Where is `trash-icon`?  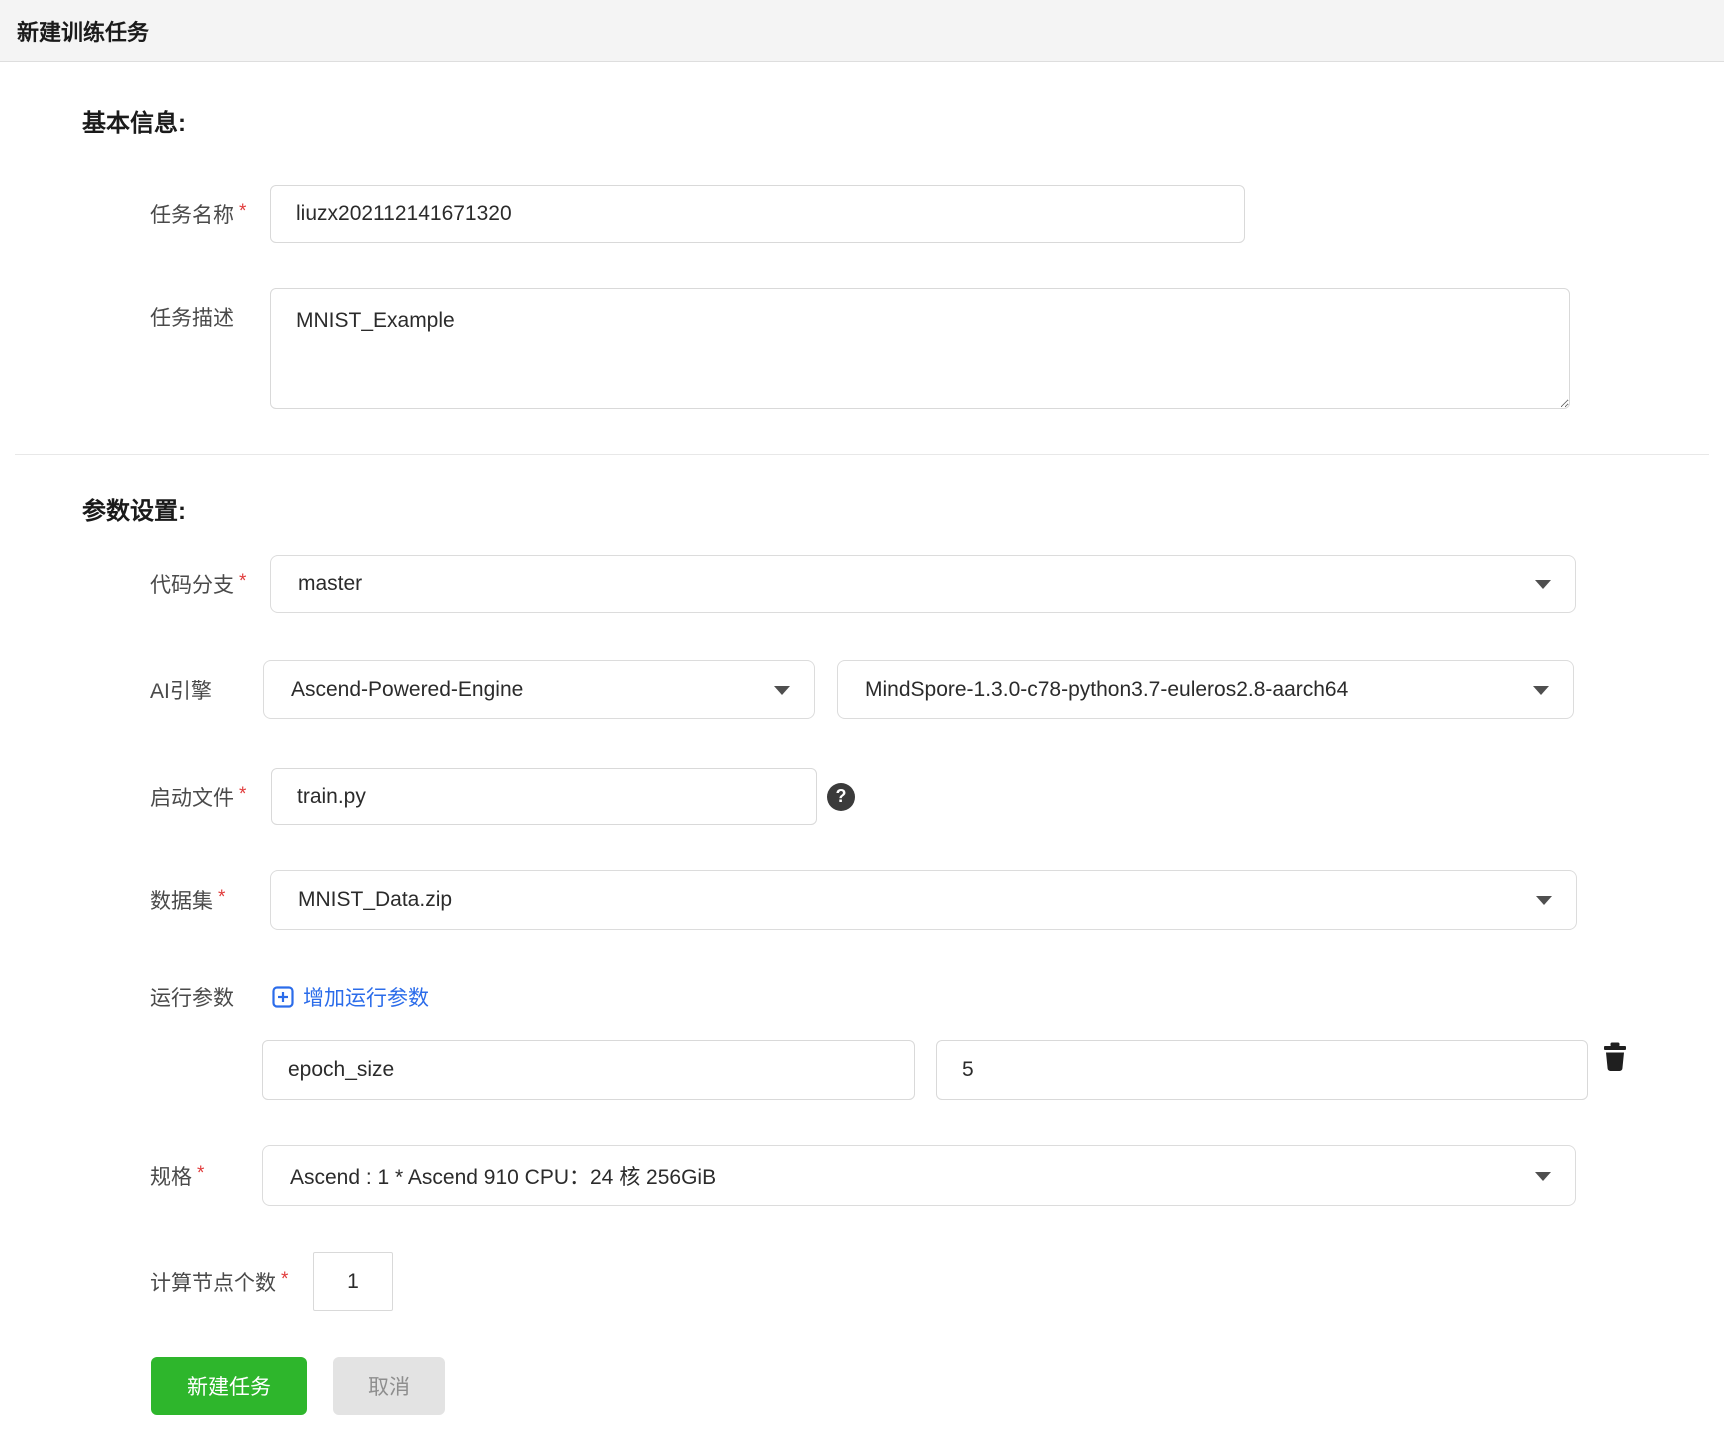
trash-icon is located at coordinates (1615, 1056).